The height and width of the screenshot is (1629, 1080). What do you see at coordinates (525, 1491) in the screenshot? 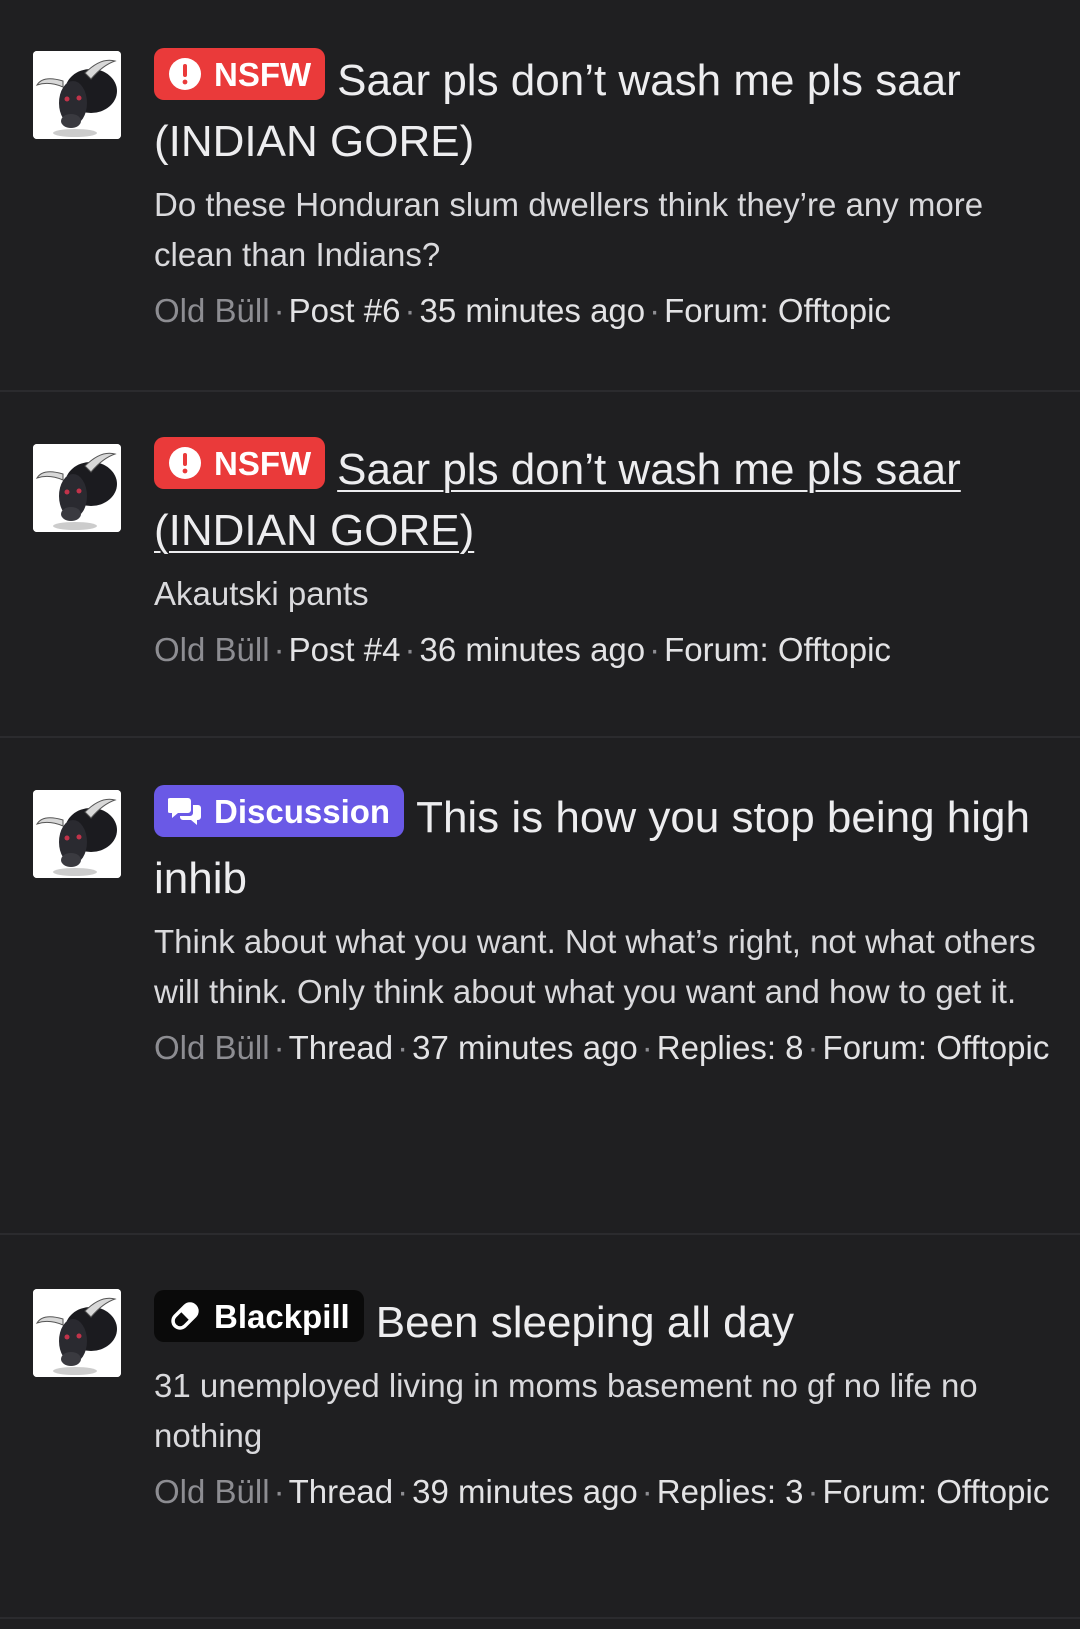
I see `post-time: 39 minutes ago` at bounding box center [525, 1491].